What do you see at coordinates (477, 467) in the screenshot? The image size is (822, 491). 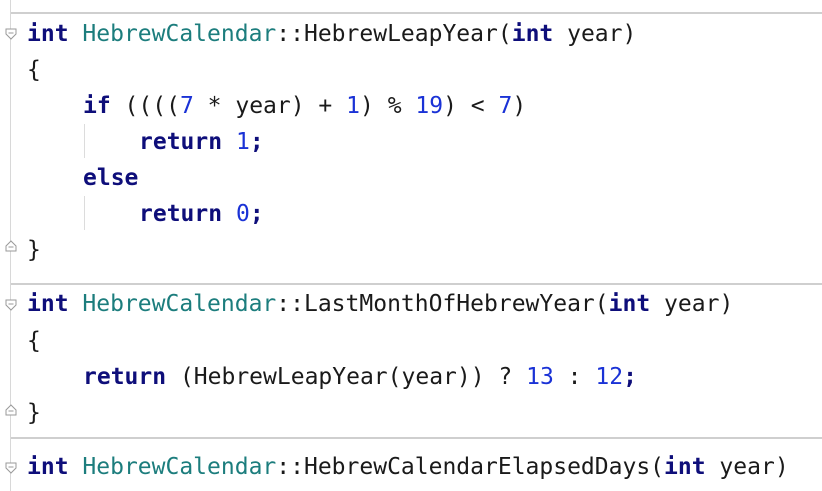 I see `method-name: HebrewCalendarElapsedDays` at bounding box center [477, 467].